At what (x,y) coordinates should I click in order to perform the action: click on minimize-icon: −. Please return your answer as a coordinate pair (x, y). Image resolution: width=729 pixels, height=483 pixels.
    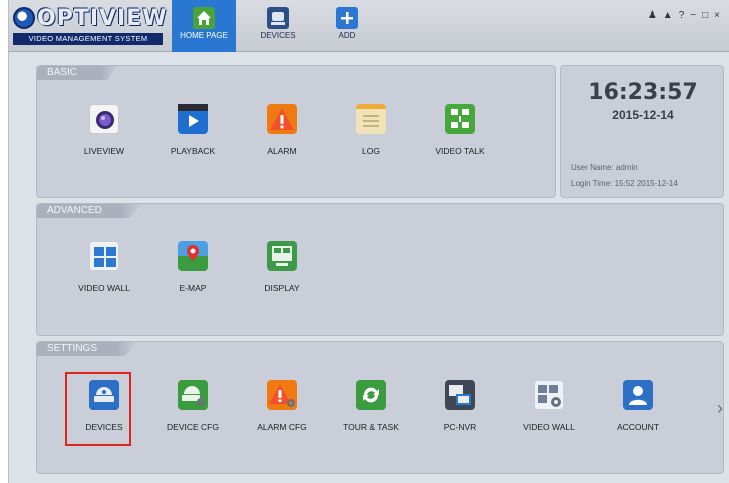
    Looking at the image, I should click on (696, 15).